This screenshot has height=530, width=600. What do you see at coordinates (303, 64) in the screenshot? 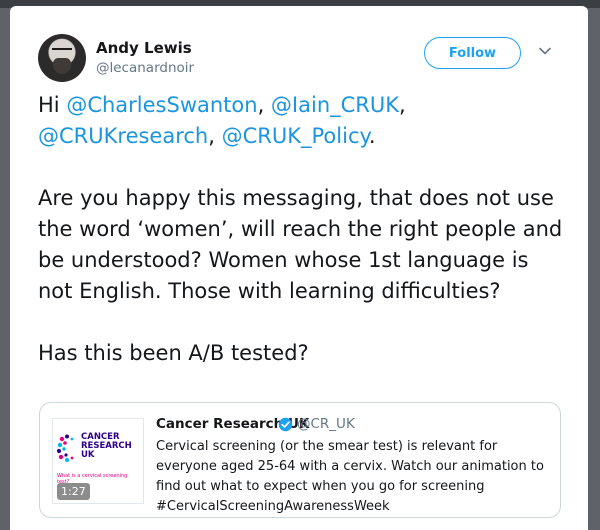
I see `tweet-header: Andy Lewis @lecanardnoir Follow` at bounding box center [303, 64].